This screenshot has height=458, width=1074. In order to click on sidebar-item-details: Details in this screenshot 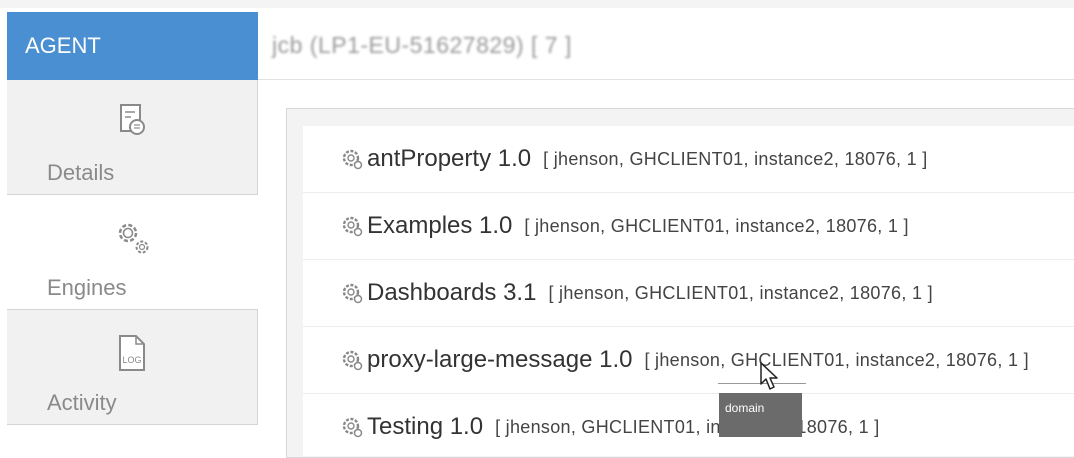, I will do `click(132, 137)`.